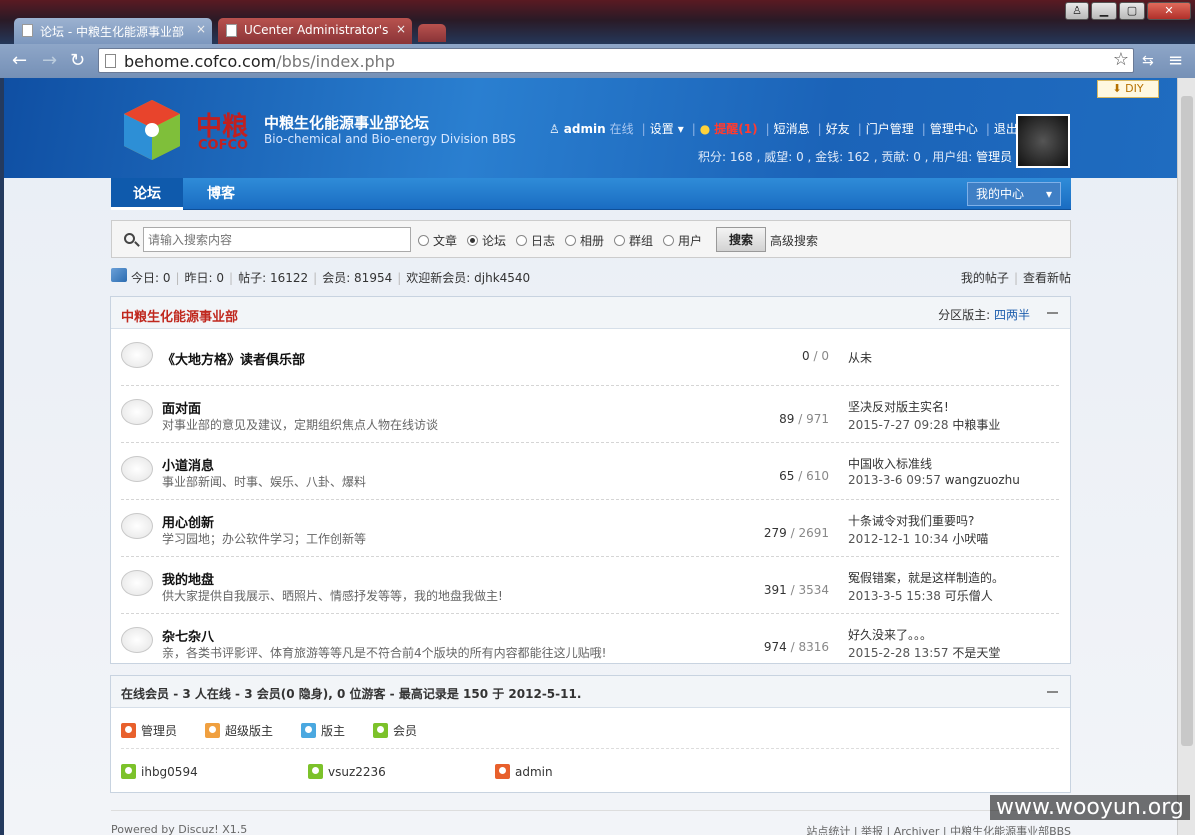 Image resolution: width=1195 pixels, height=835 pixels. I want to click on last-post-user: wangzuozhu, so click(982, 480).